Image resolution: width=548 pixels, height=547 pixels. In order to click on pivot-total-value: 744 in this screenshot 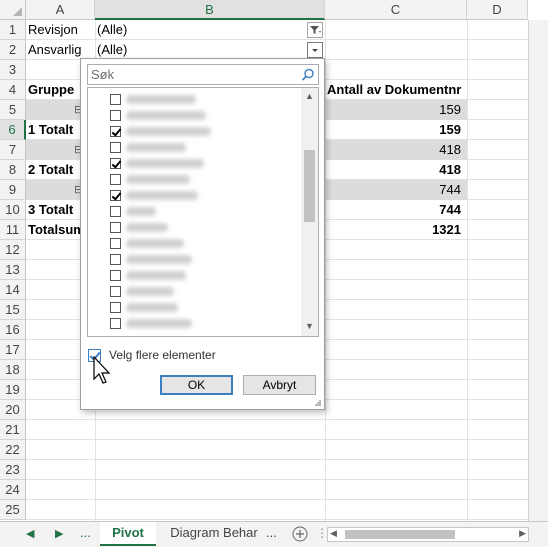, I will do `click(396, 210)`.